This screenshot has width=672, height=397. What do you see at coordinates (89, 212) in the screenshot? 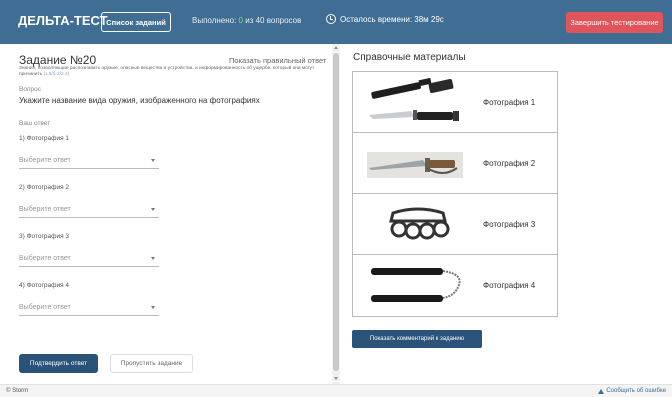
I see `answer-select-2: Выберите ответ` at bounding box center [89, 212].